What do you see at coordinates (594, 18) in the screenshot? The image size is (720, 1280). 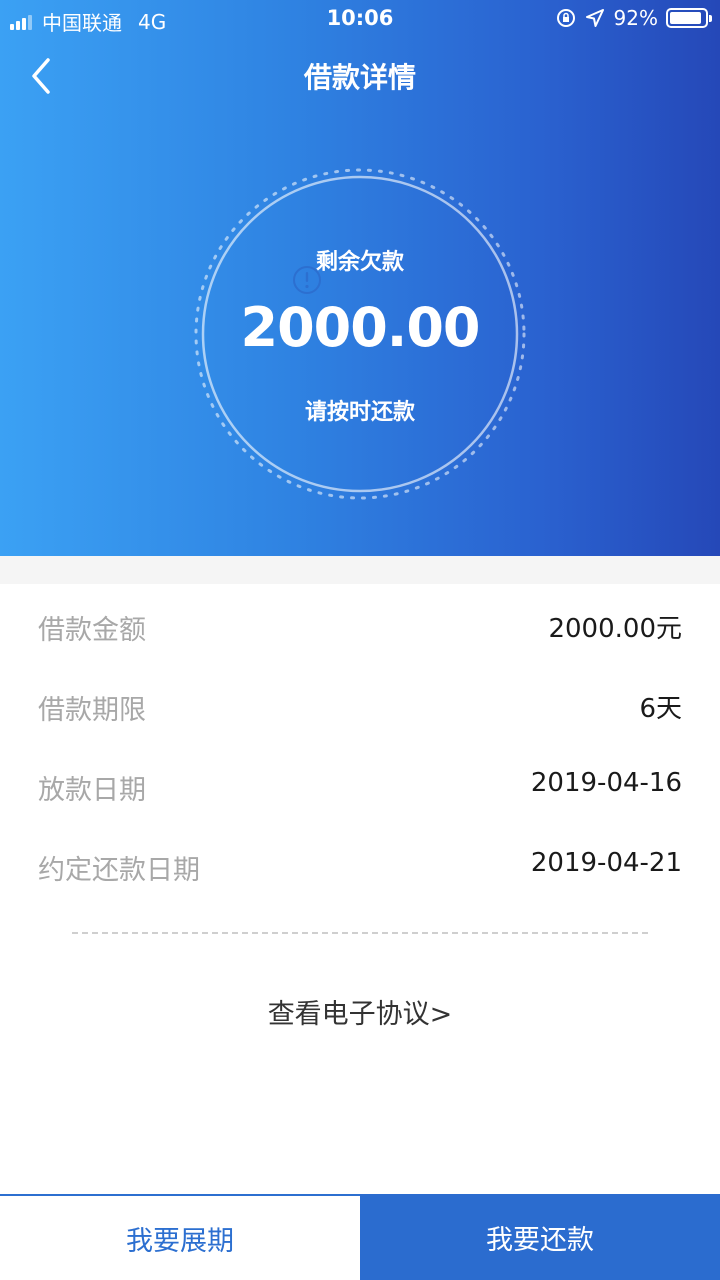 I see `location-arrow-icon` at bounding box center [594, 18].